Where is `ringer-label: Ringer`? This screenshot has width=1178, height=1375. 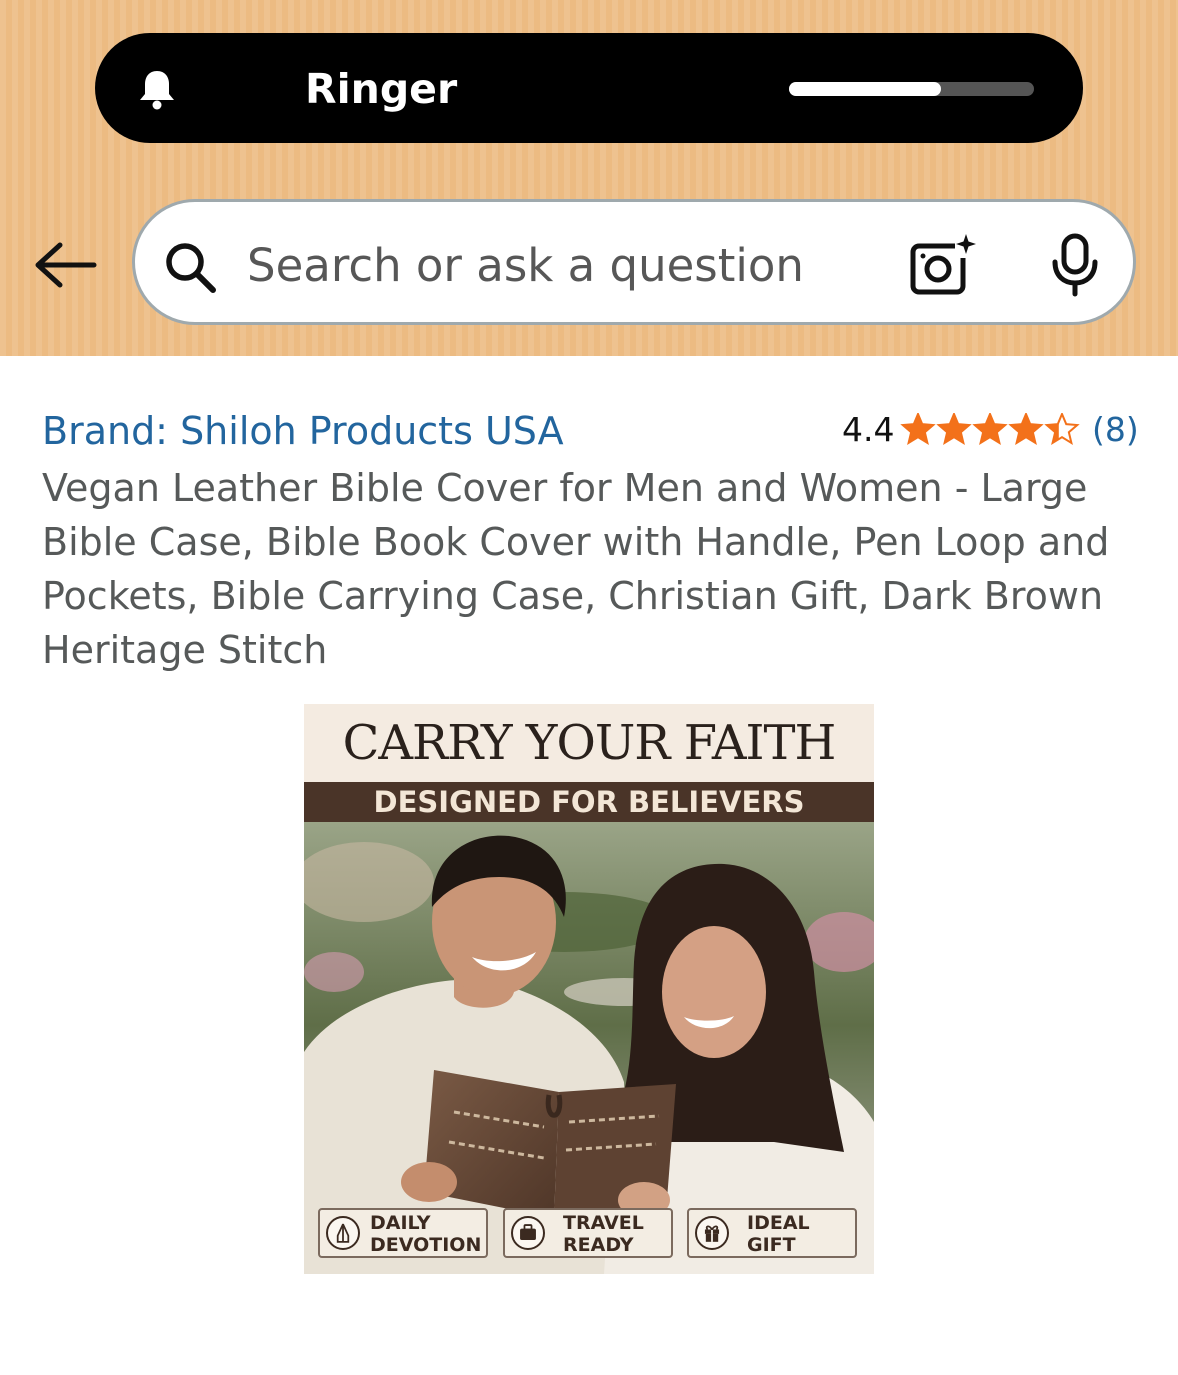 ringer-label: Ringer is located at coordinates (381, 89).